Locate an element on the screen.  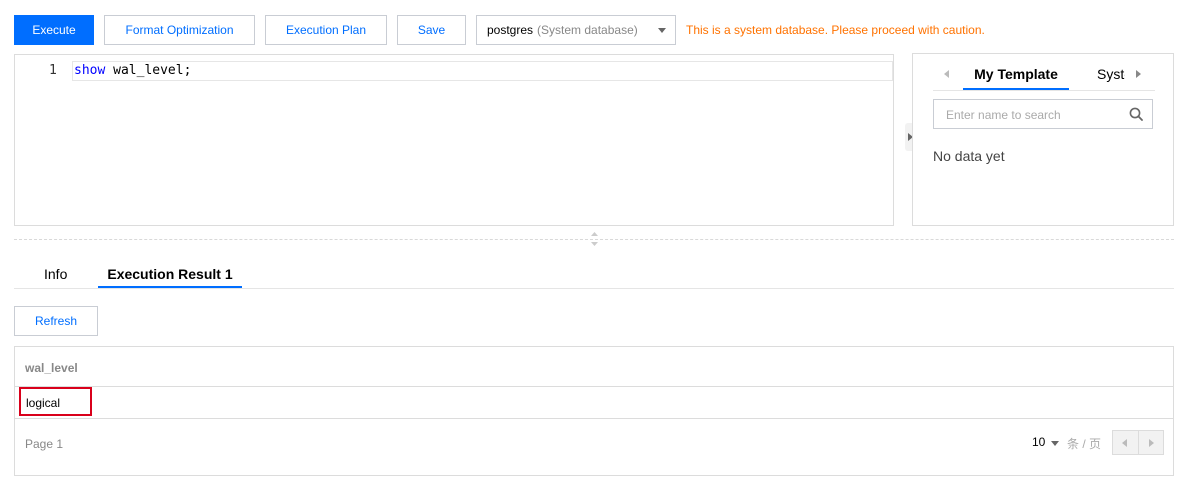
template-panel: My Template System Template No data yet is located at coordinates (1043, 139).